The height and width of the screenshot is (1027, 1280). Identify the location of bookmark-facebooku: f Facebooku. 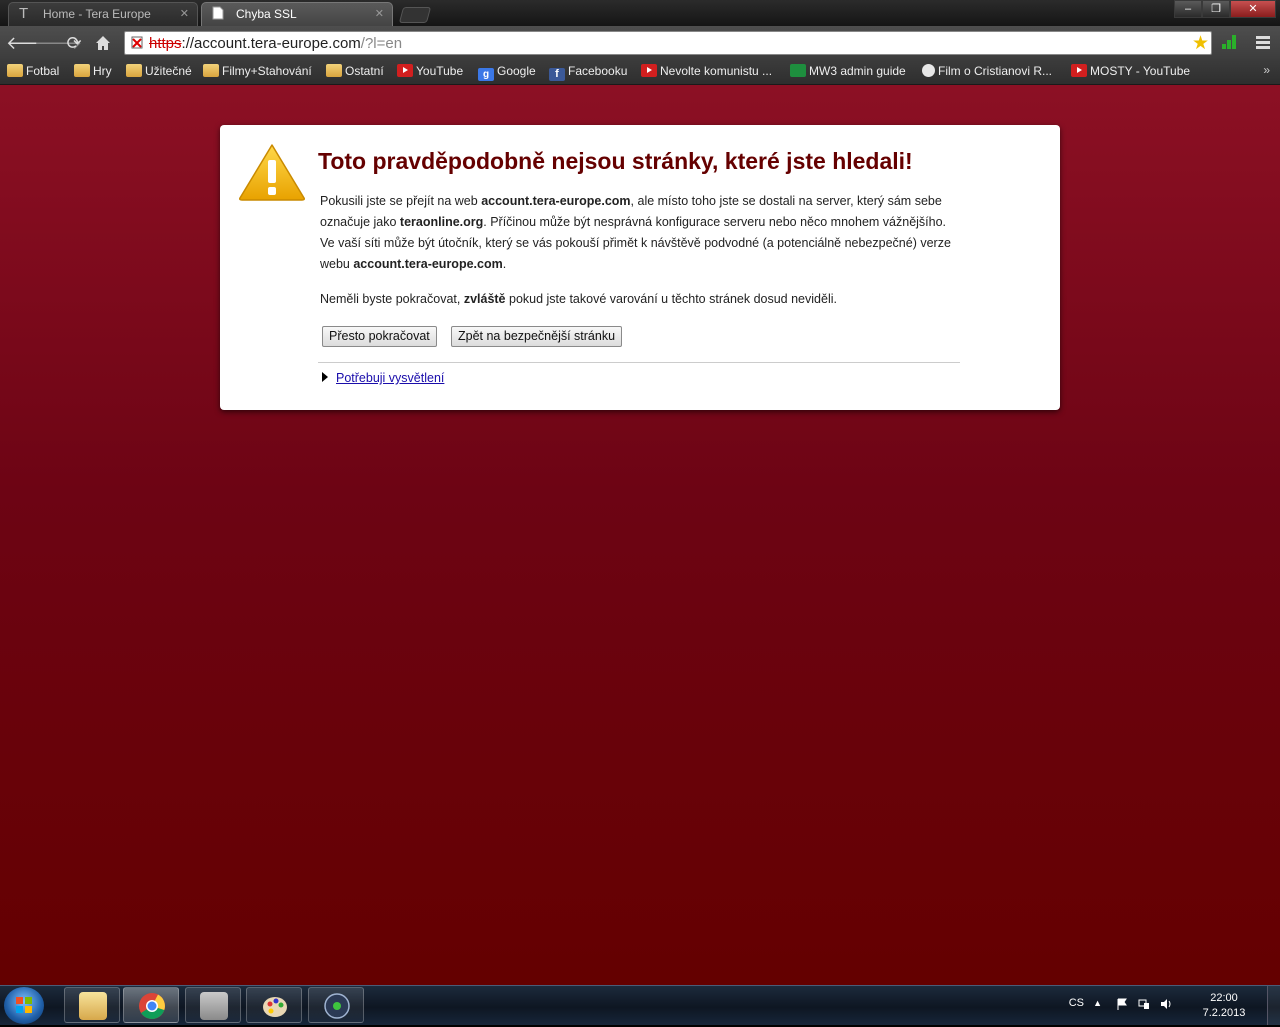
(588, 71).